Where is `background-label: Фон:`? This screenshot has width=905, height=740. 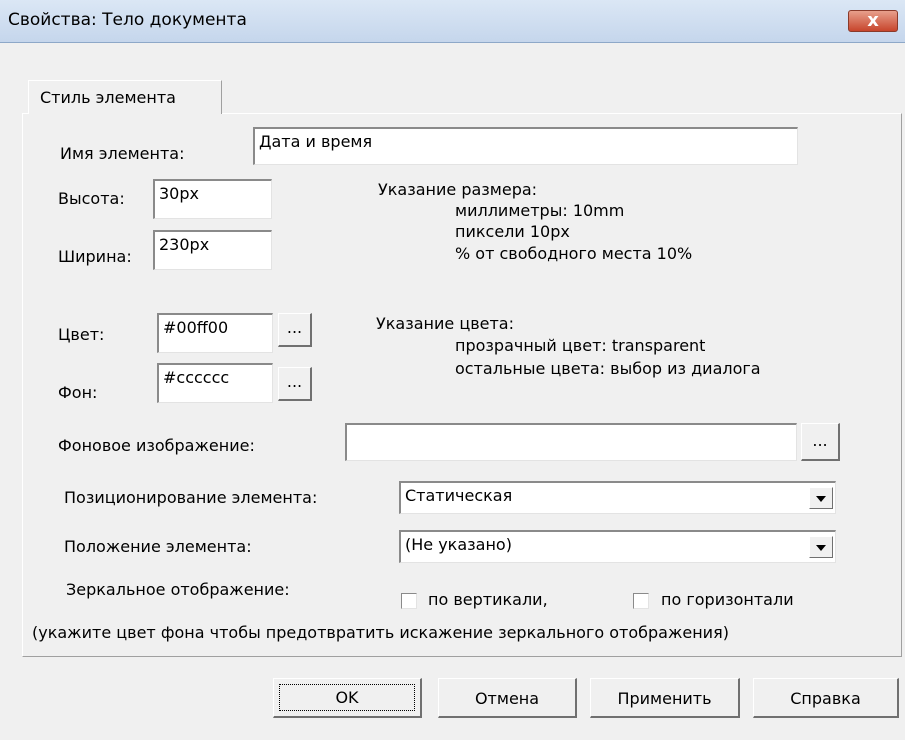
background-label: Фон: is located at coordinates (78, 392).